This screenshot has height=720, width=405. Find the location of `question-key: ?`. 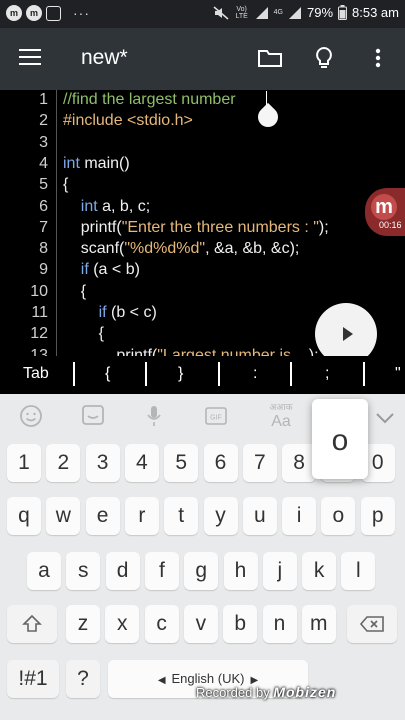

question-key: ? is located at coordinates (83, 679).